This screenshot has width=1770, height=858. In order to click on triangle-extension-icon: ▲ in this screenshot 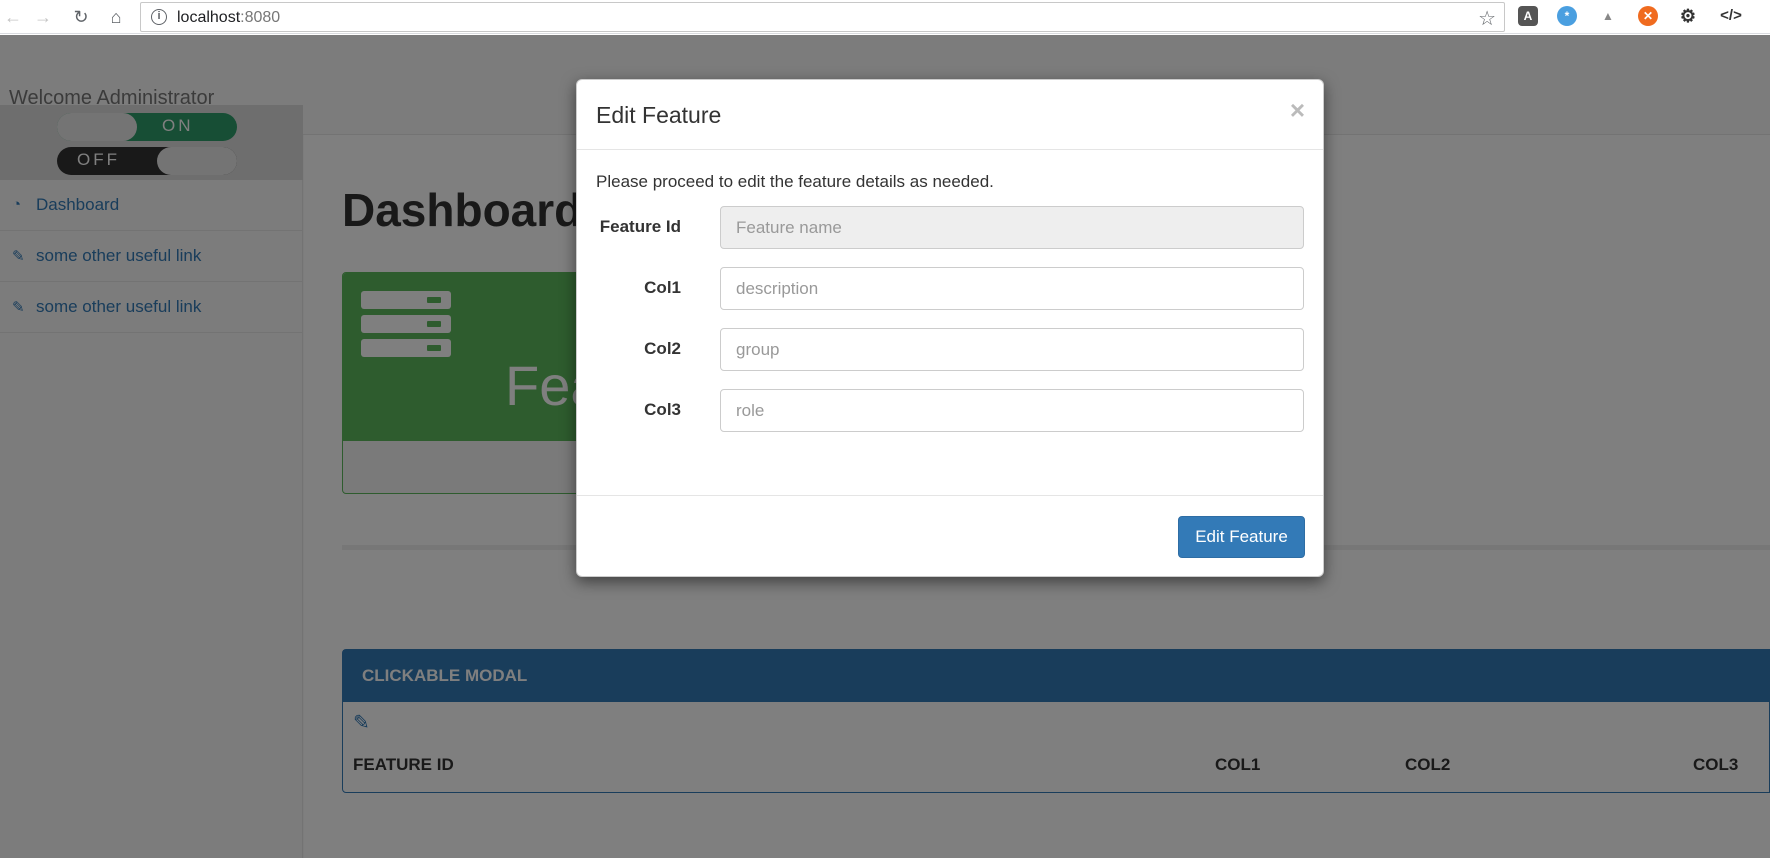, I will do `click(1608, 16)`.